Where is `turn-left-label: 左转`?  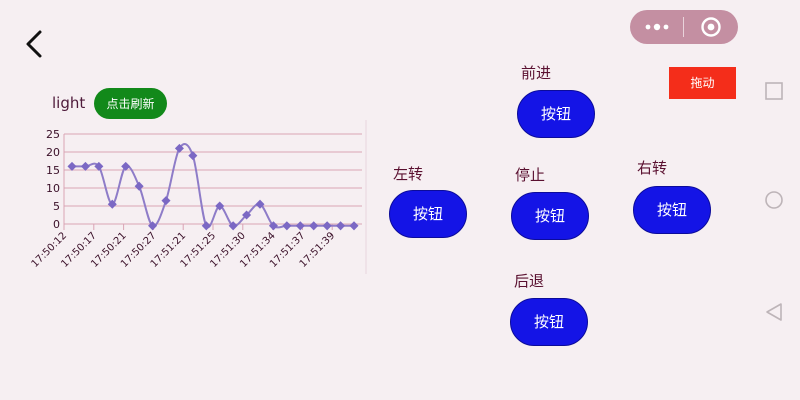 turn-left-label: 左转 is located at coordinates (408, 174).